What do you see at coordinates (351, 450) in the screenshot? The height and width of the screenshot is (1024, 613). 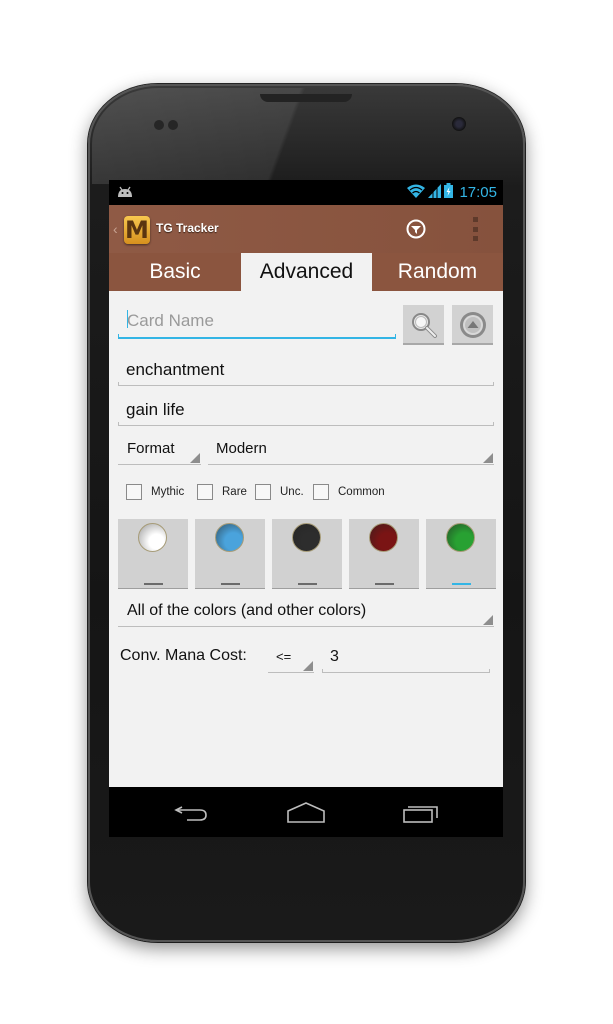 I see `format-spinner: Modern` at bounding box center [351, 450].